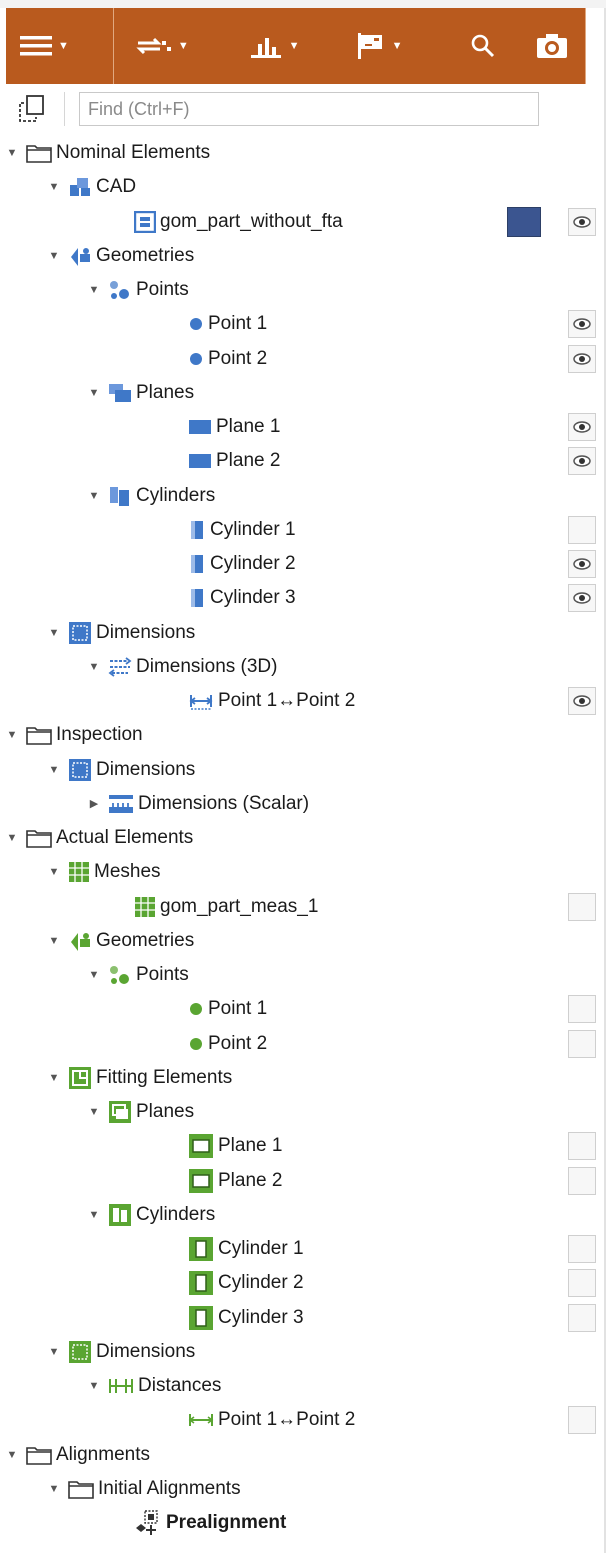 This screenshot has width=606, height=1553. Describe the element at coordinates (261, 1283) in the screenshot. I see `tree-item-label: Cylinder 2` at that location.